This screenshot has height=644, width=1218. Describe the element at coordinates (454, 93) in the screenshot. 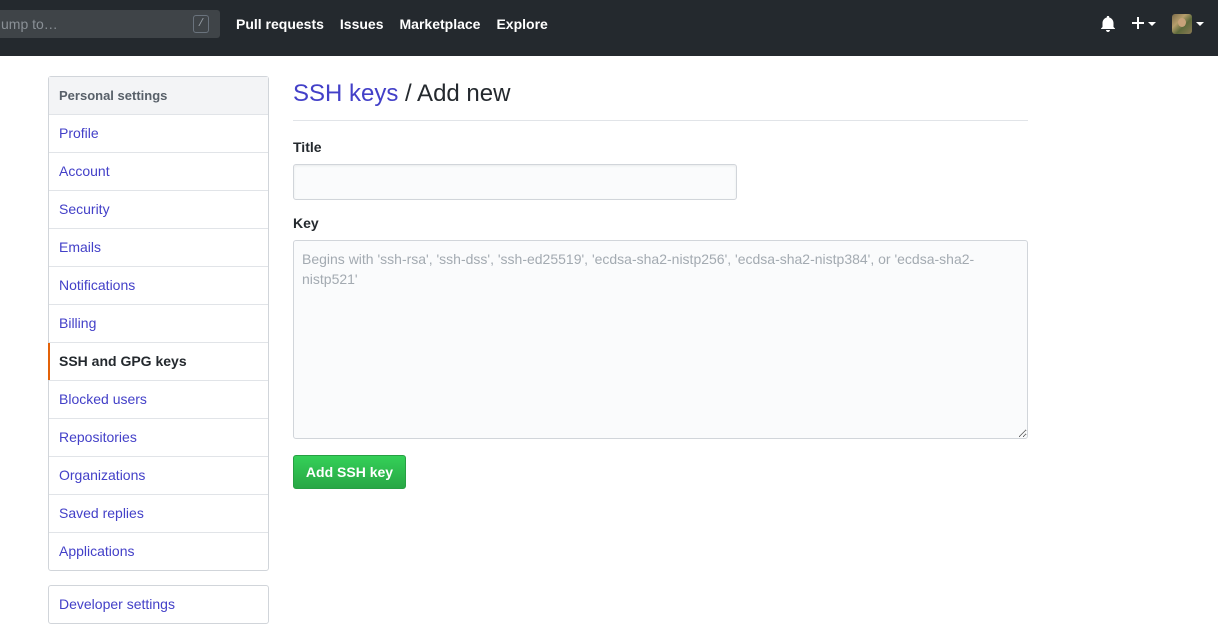

I see `breadcrumb-current: / Add new` at that location.